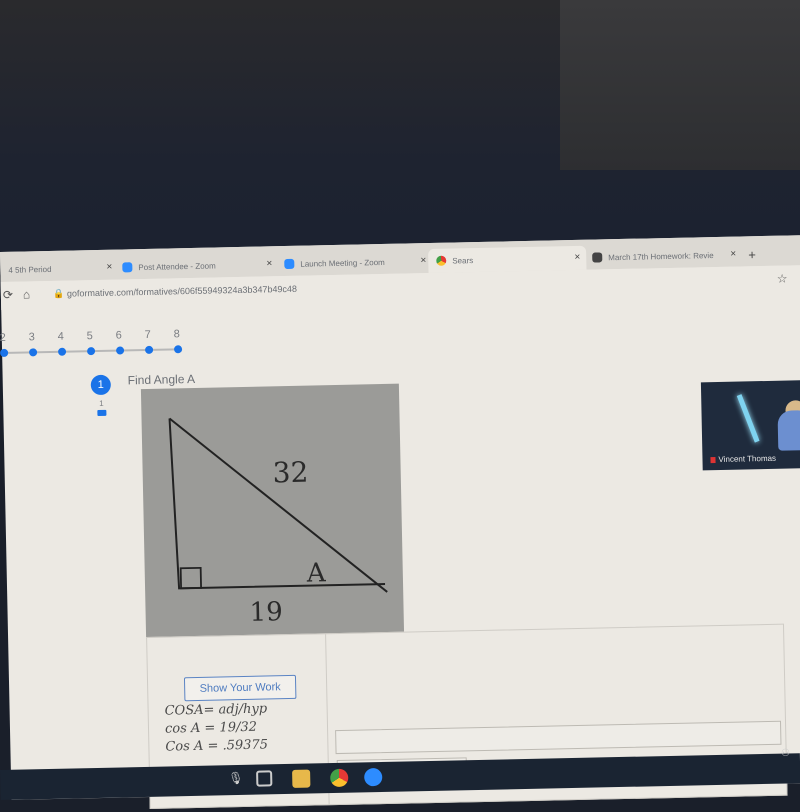 Image resolution: width=800 pixels, height=812 pixels. Describe the element at coordinates (58, 293) in the screenshot. I see `lock-icon: 🔒` at that location.